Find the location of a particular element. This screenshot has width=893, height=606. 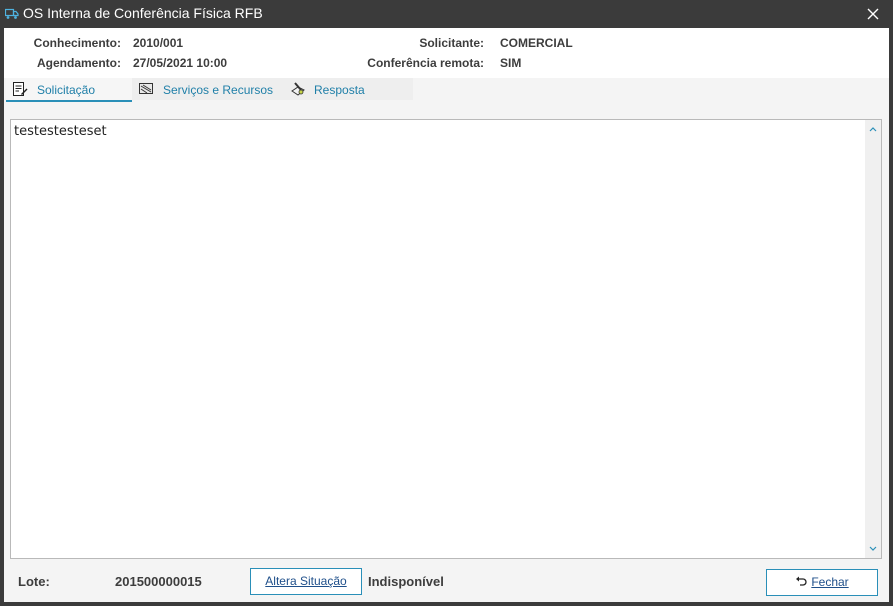

tab-resposta: Resposta is located at coordinates (348, 89).